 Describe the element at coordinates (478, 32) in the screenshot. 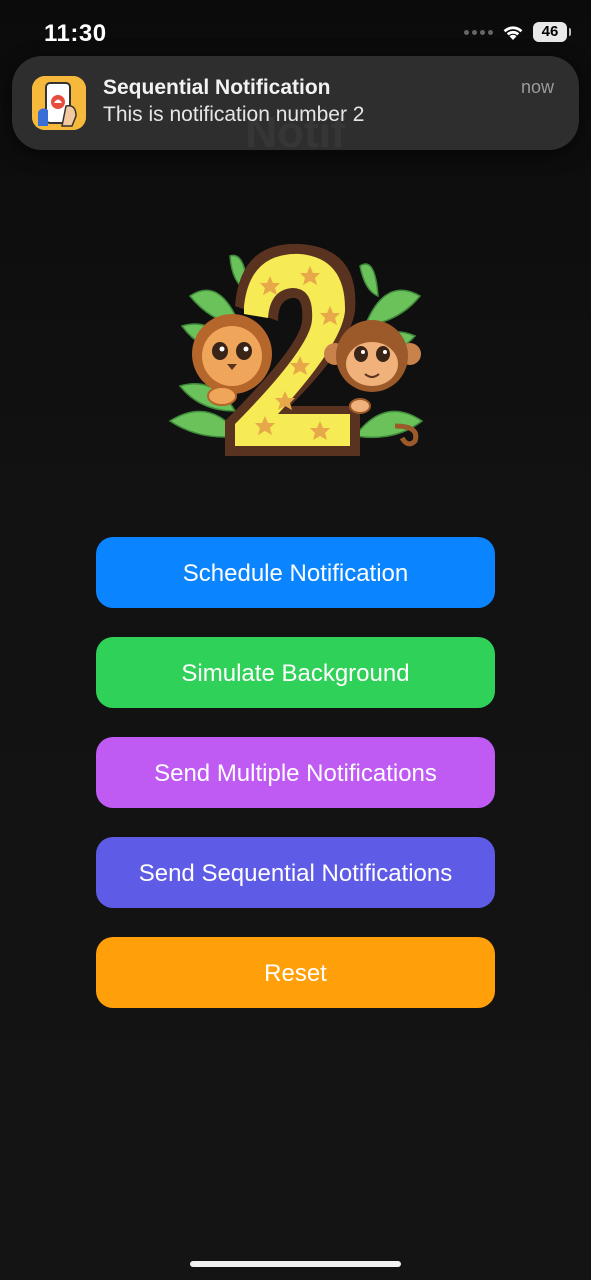

I see `cellular-signal-icon` at that location.